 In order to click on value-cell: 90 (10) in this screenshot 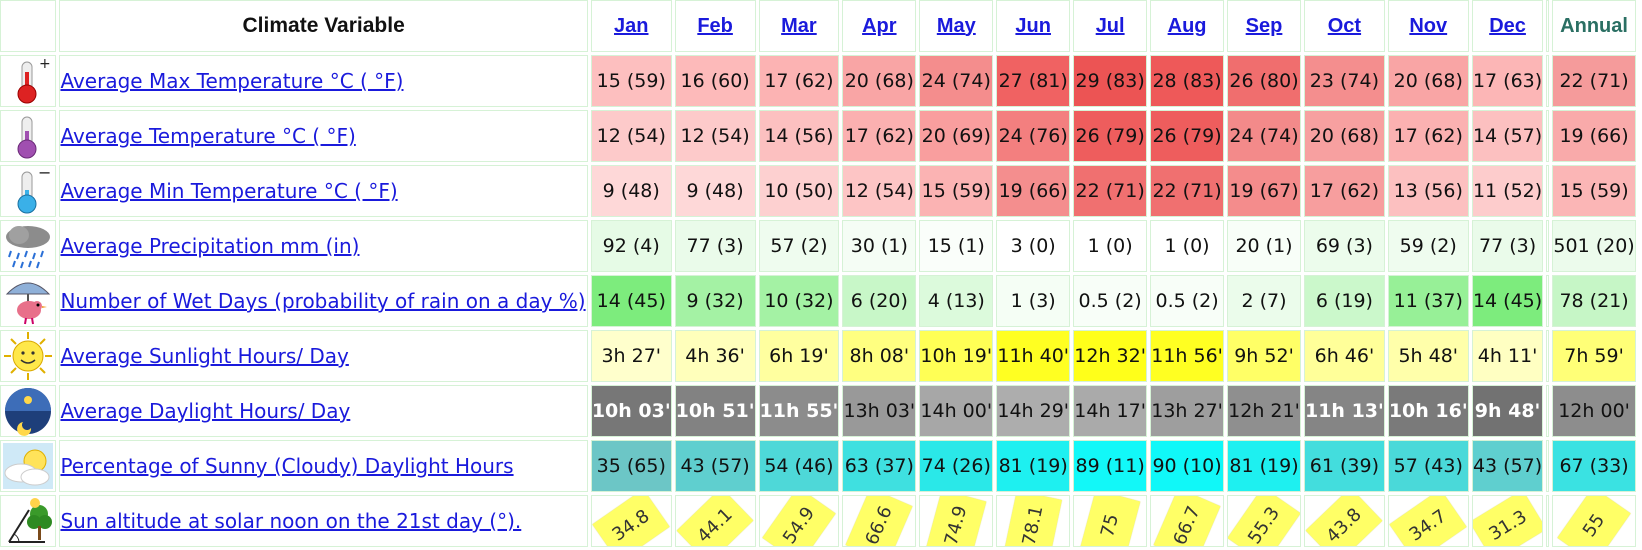, I will do `click(1187, 466)`.